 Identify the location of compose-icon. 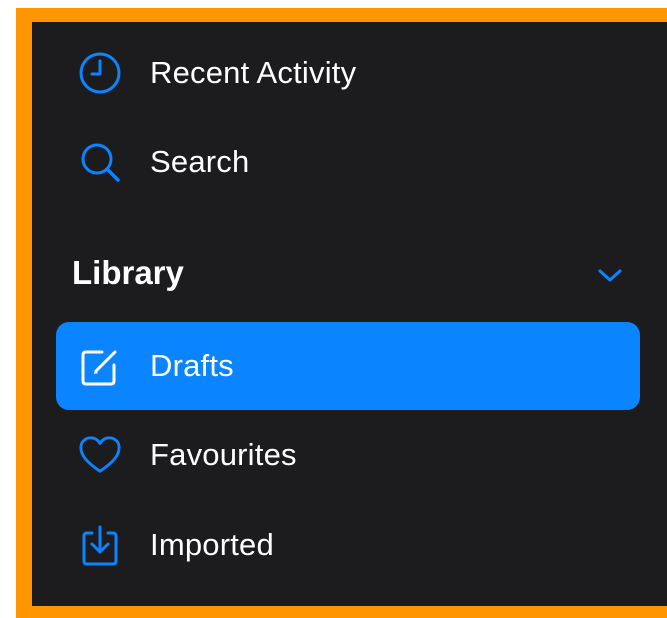
(100, 366).